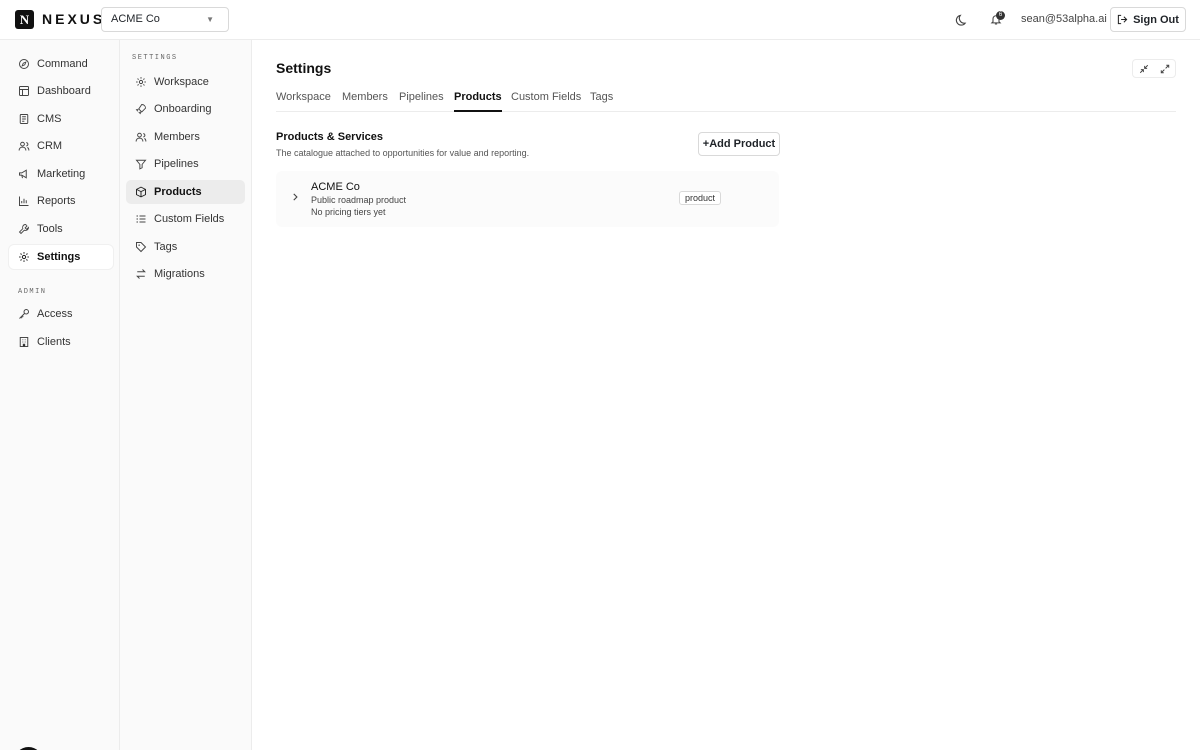  I want to click on nav-item-clients: Clients, so click(61, 342).